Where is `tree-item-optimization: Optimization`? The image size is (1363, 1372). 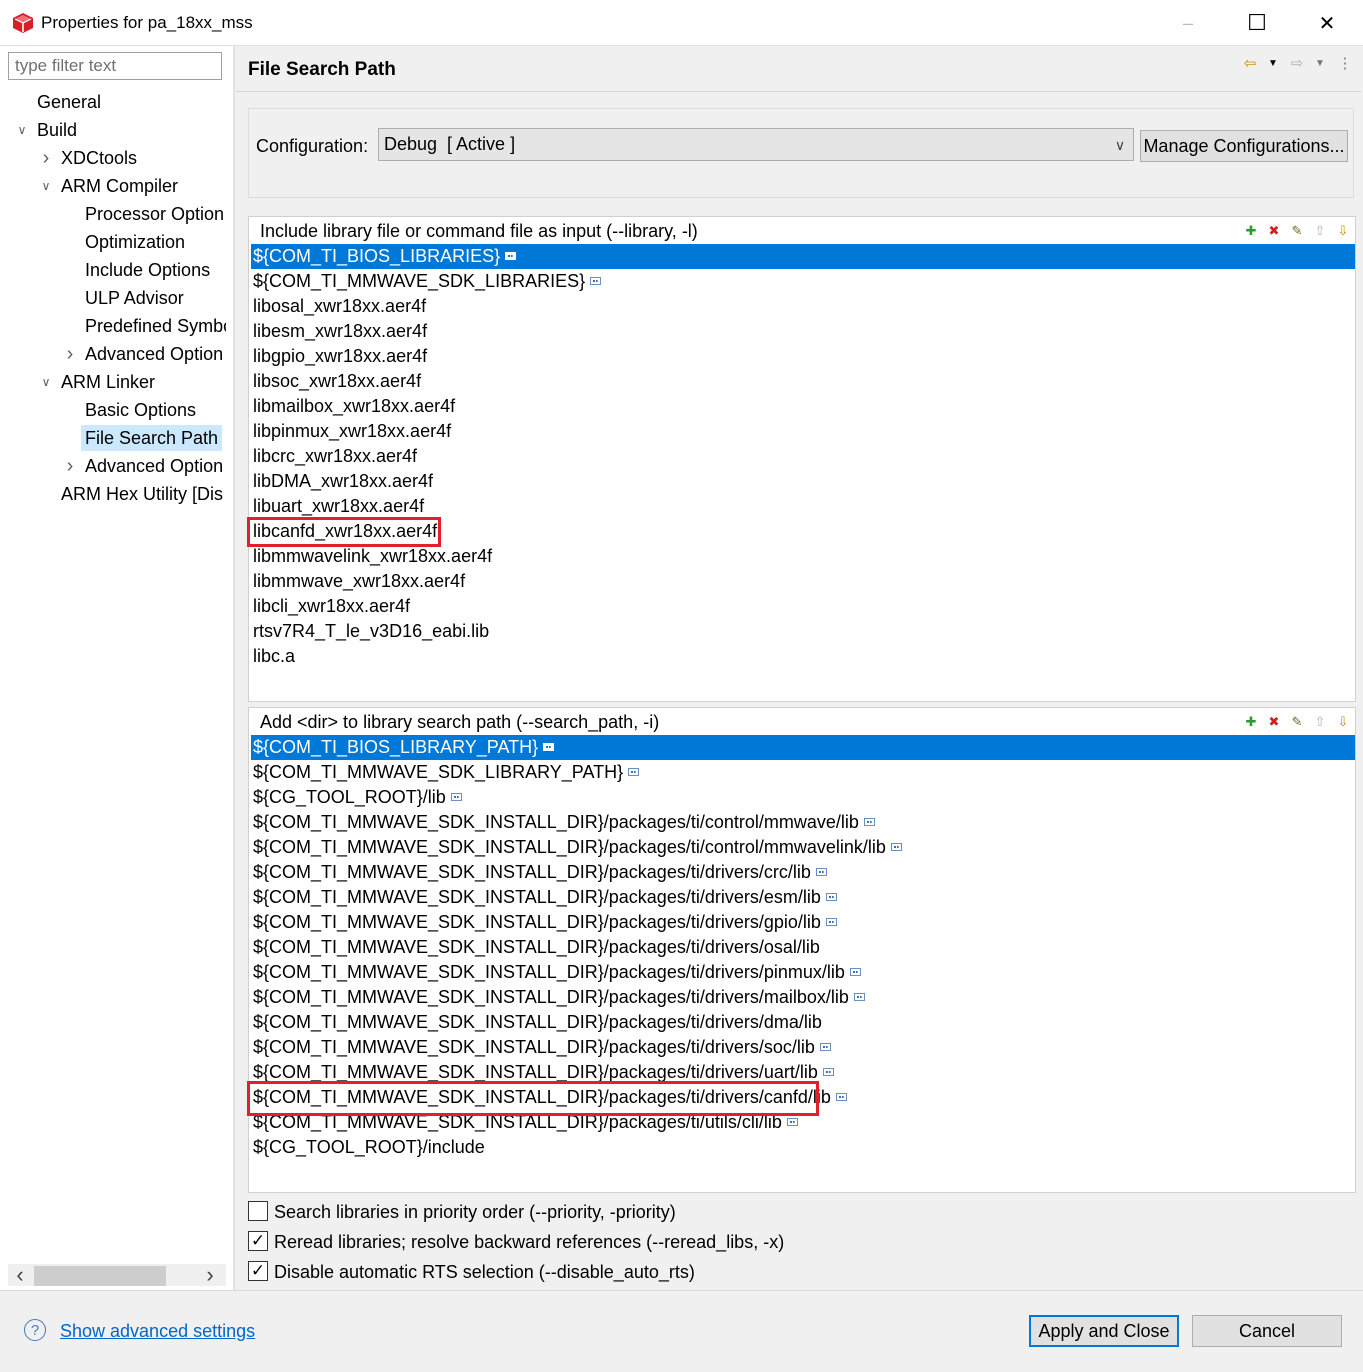
tree-item-optimization: Optimization is located at coordinates (135, 242).